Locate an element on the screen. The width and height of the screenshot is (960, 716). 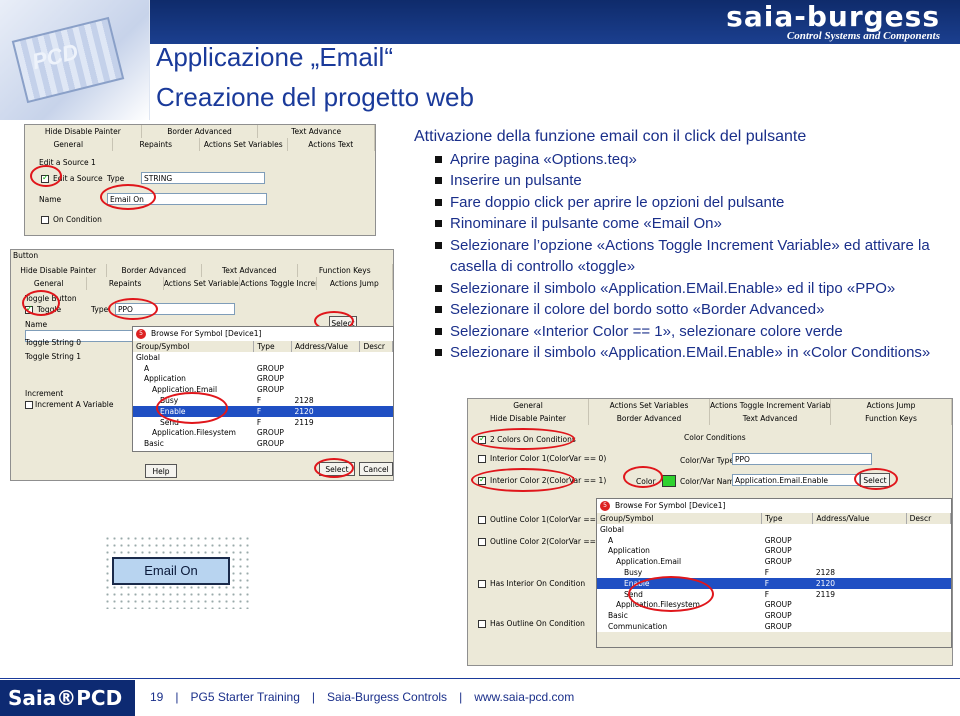
tab-actions-text: Actions Text is located at coordinates (331, 144).